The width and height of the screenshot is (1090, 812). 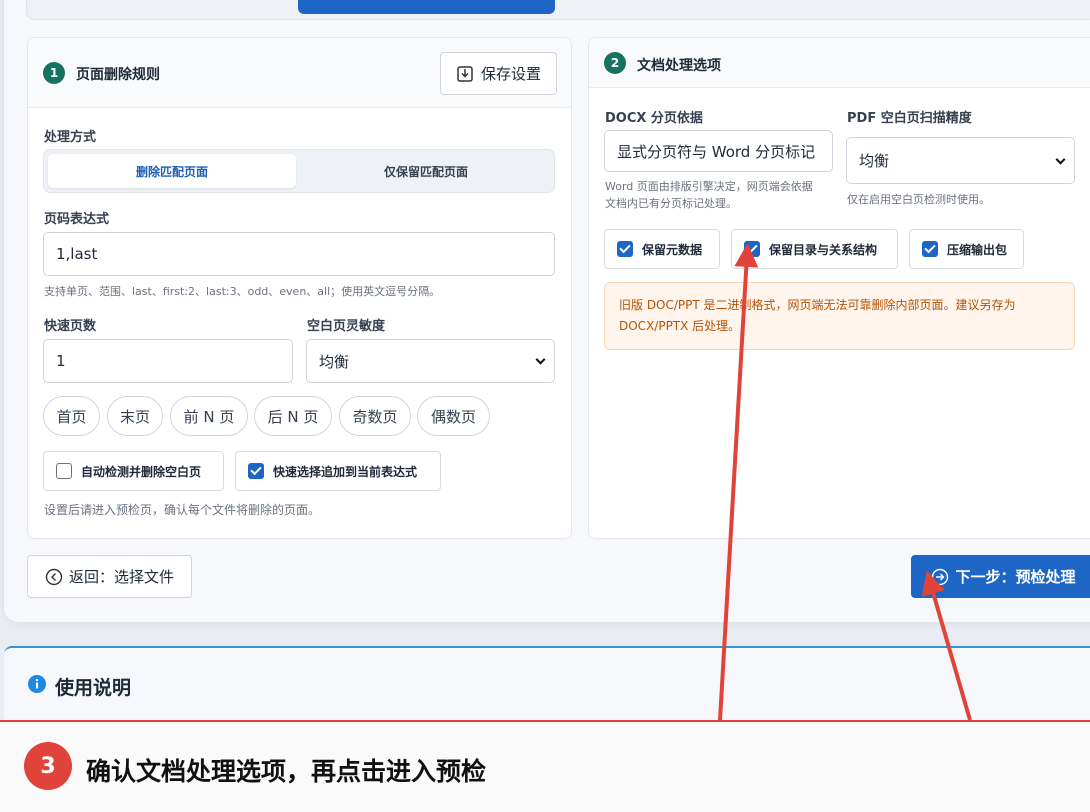 I want to click on docx-hint-2: 文档内已有分页标记处理。, so click(x=671, y=203).